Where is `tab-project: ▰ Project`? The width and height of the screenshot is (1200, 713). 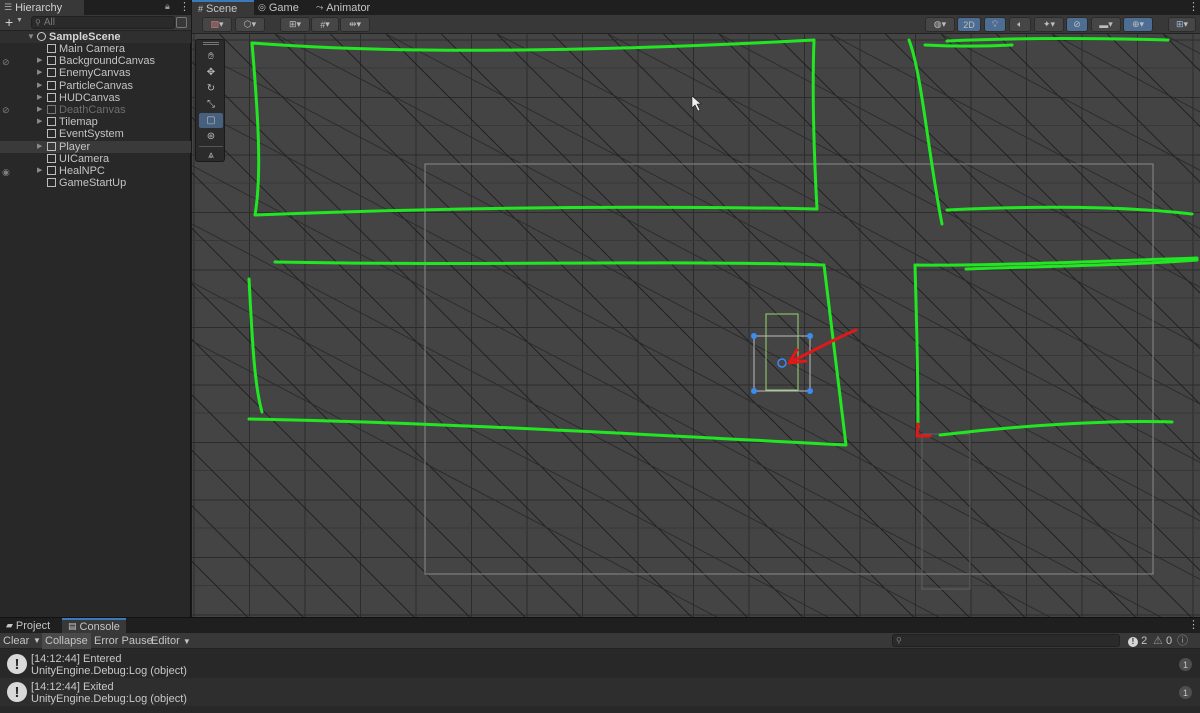 tab-project: ▰ Project is located at coordinates (29, 625).